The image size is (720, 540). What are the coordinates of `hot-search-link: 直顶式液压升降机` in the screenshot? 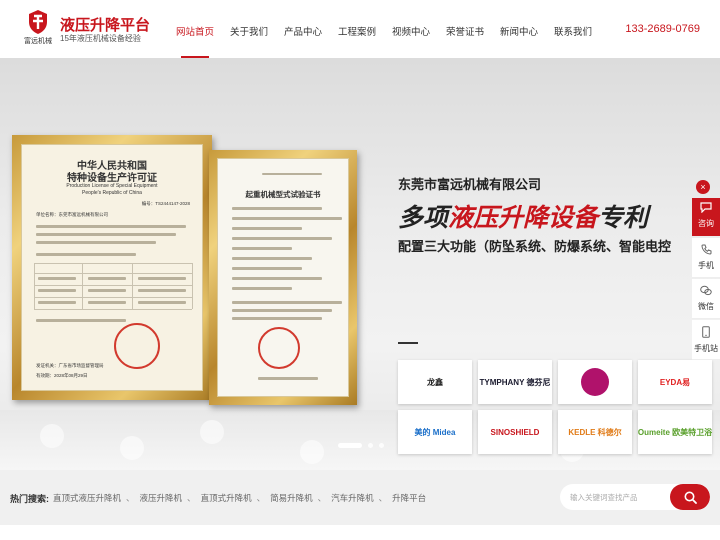 It's located at (87, 498).